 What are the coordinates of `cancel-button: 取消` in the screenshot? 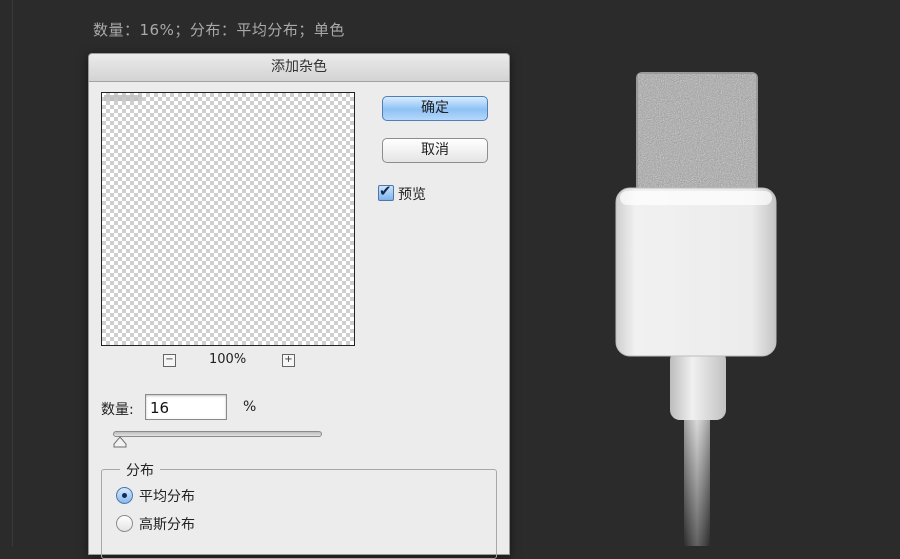 It's located at (435, 150).